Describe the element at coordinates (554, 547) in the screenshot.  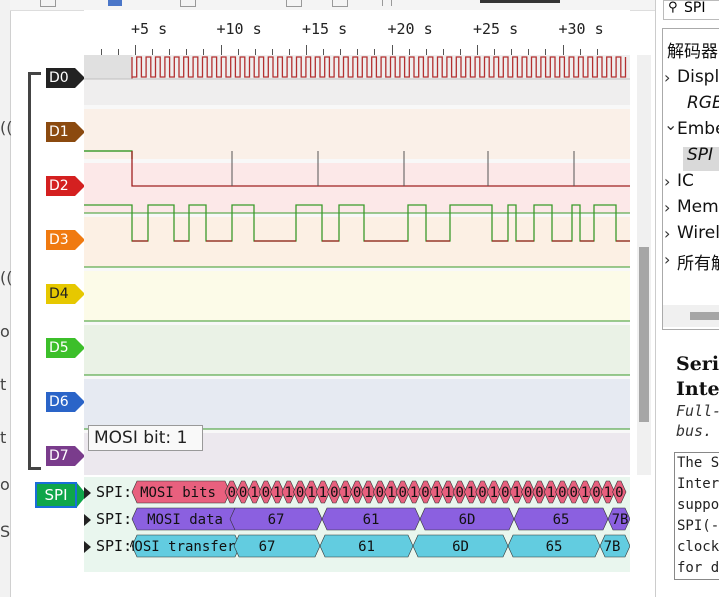
I see `byte-value: 65` at that location.